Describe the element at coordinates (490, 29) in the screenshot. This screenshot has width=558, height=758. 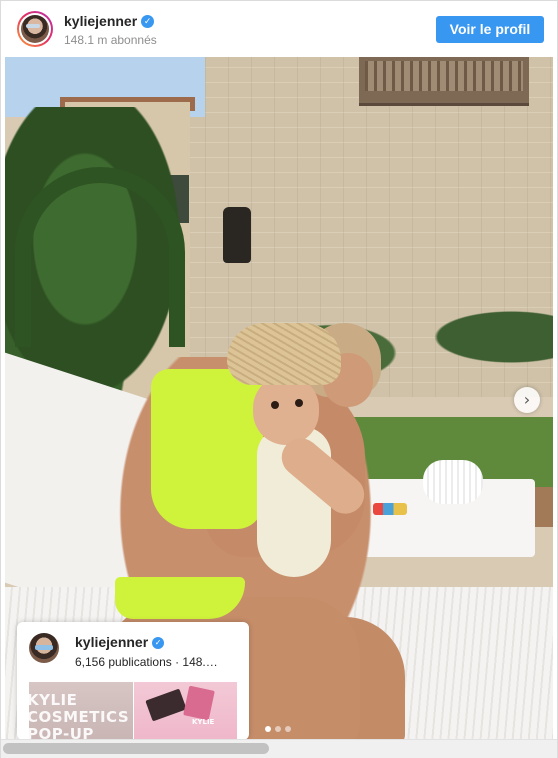
I see `view-profile-button: Voir le profil` at that location.